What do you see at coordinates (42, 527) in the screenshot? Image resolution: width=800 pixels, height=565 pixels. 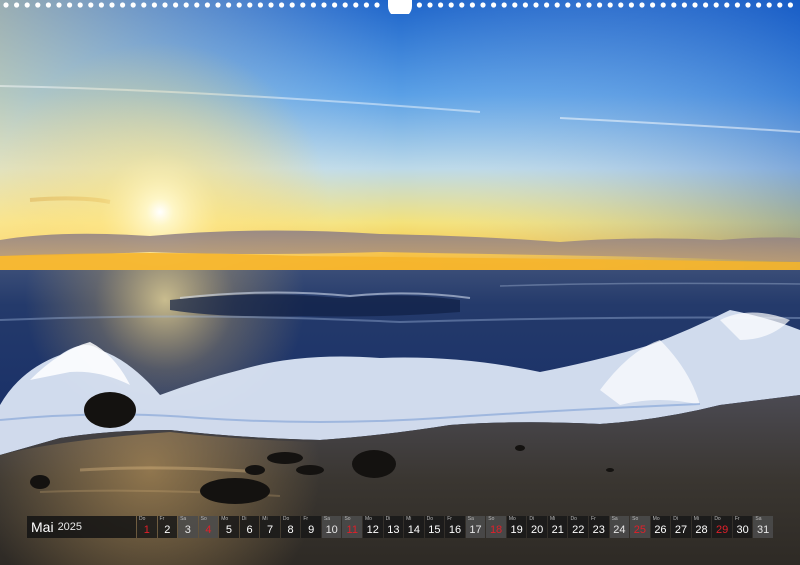 I see `month-name: Mai` at bounding box center [42, 527].